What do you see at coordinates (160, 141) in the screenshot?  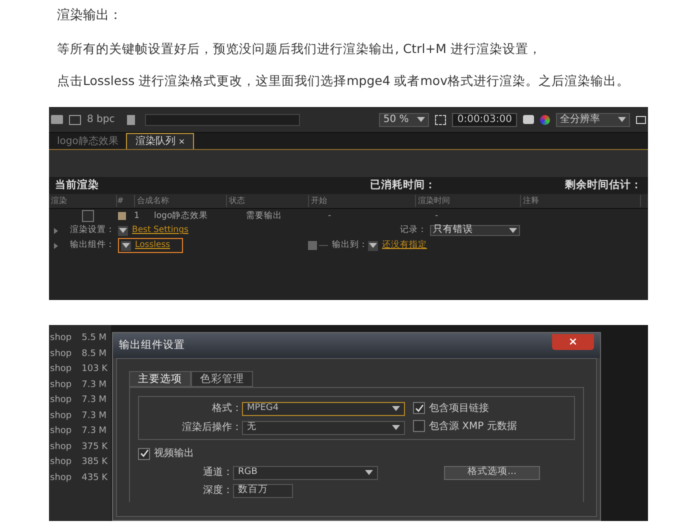 I see `panel-tab: 渲染队列 ×` at bounding box center [160, 141].